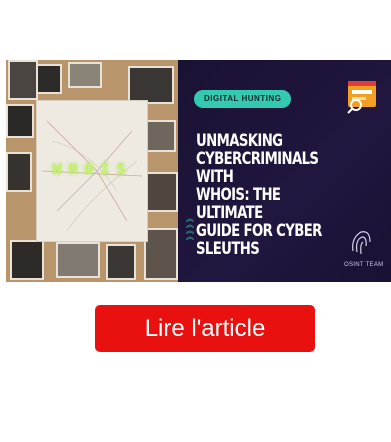 The height and width of the screenshot is (442, 391). I want to click on collage-whois-text: WHOIS, so click(92, 169).